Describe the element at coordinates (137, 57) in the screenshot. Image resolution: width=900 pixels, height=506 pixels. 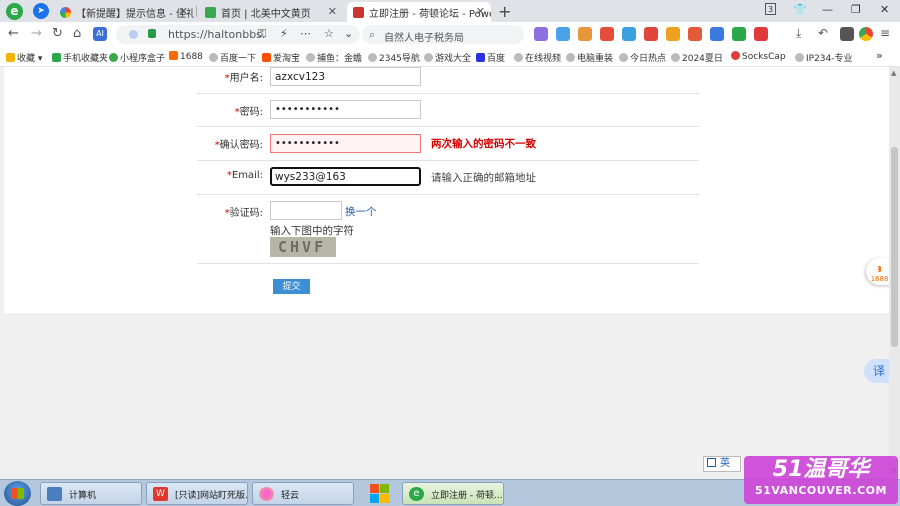
I see `bookmark-item: 小程序盒子` at that location.